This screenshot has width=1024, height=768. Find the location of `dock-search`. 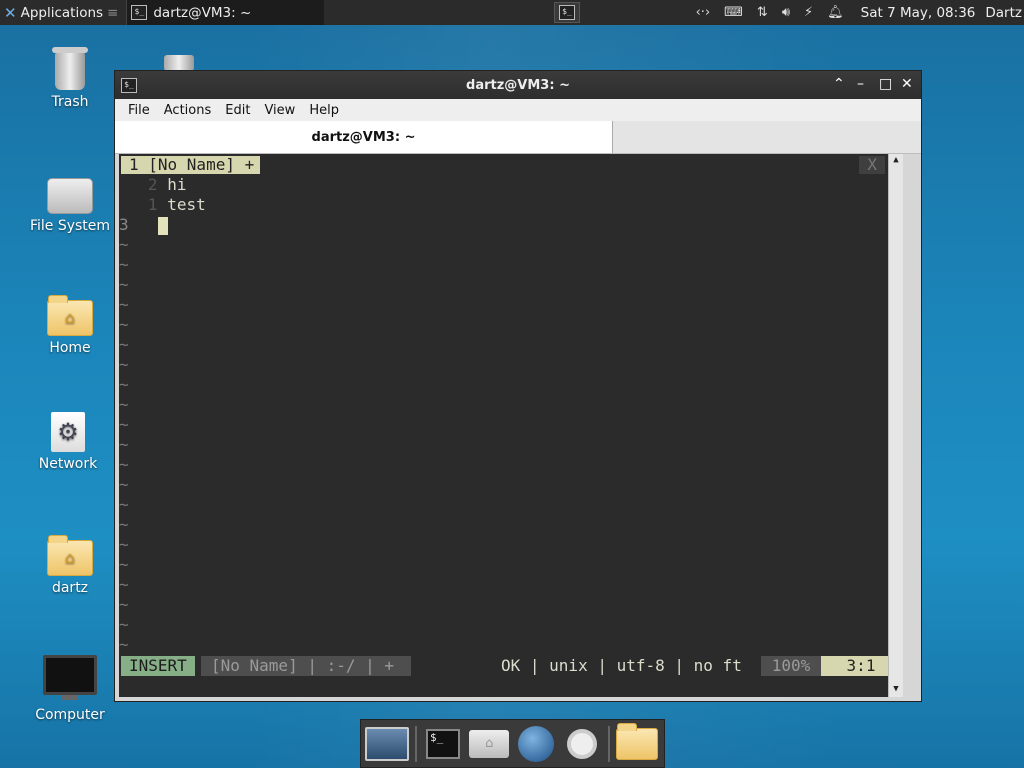

dock-search is located at coordinates (582, 744).